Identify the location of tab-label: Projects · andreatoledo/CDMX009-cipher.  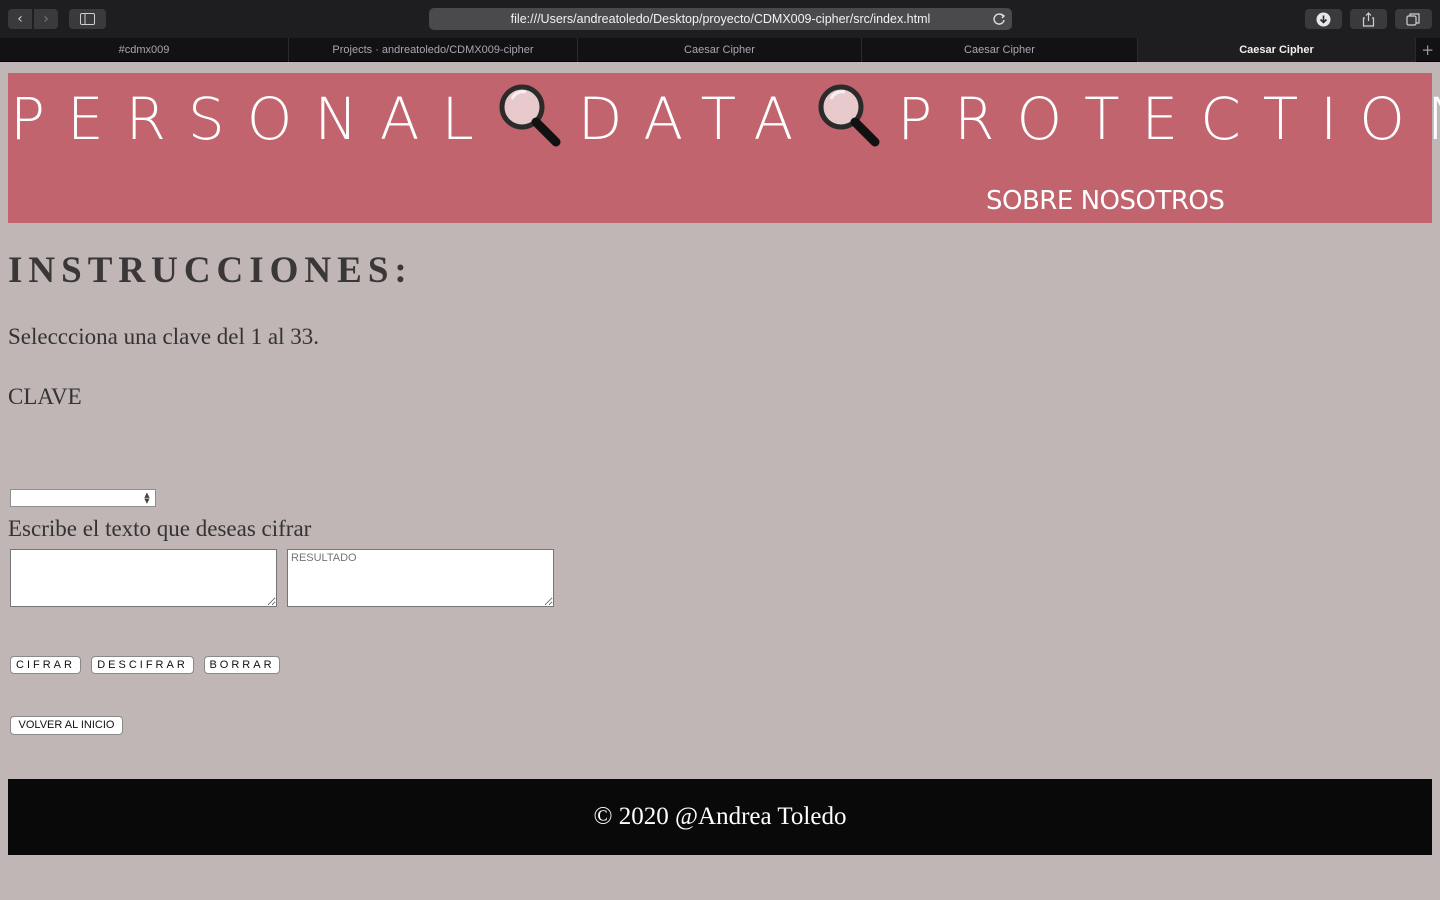
(433, 50).